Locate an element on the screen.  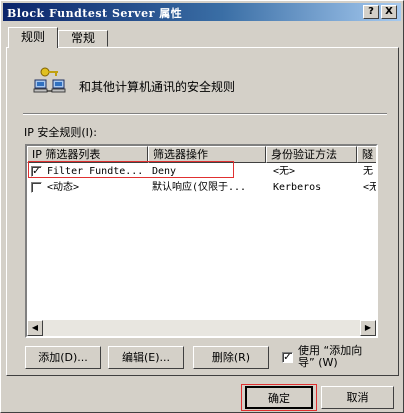
tab-rules-label: 规则 is located at coordinates (32, 37).